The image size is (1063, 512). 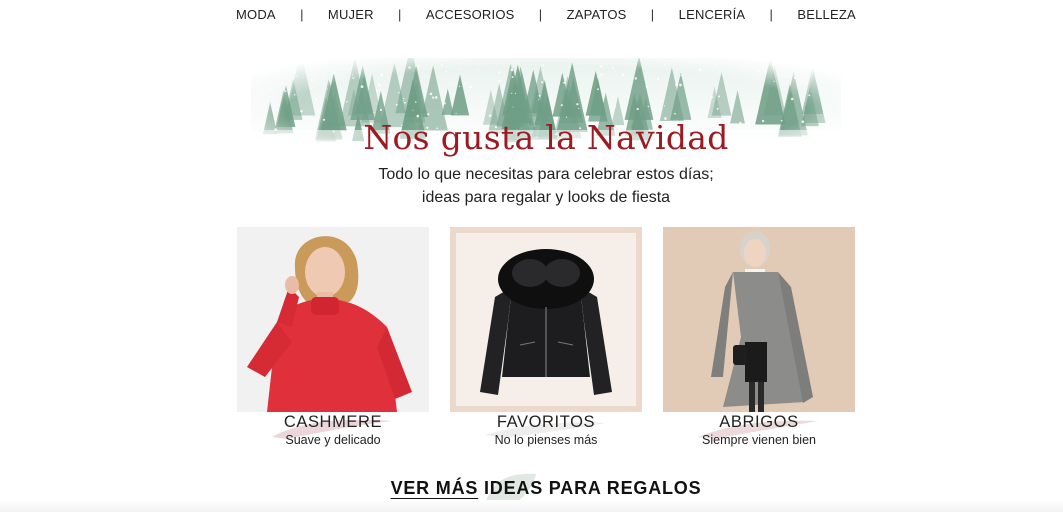 What do you see at coordinates (597, 14) in the screenshot?
I see `nav-item-zapatos: ZAPATOS` at bounding box center [597, 14].